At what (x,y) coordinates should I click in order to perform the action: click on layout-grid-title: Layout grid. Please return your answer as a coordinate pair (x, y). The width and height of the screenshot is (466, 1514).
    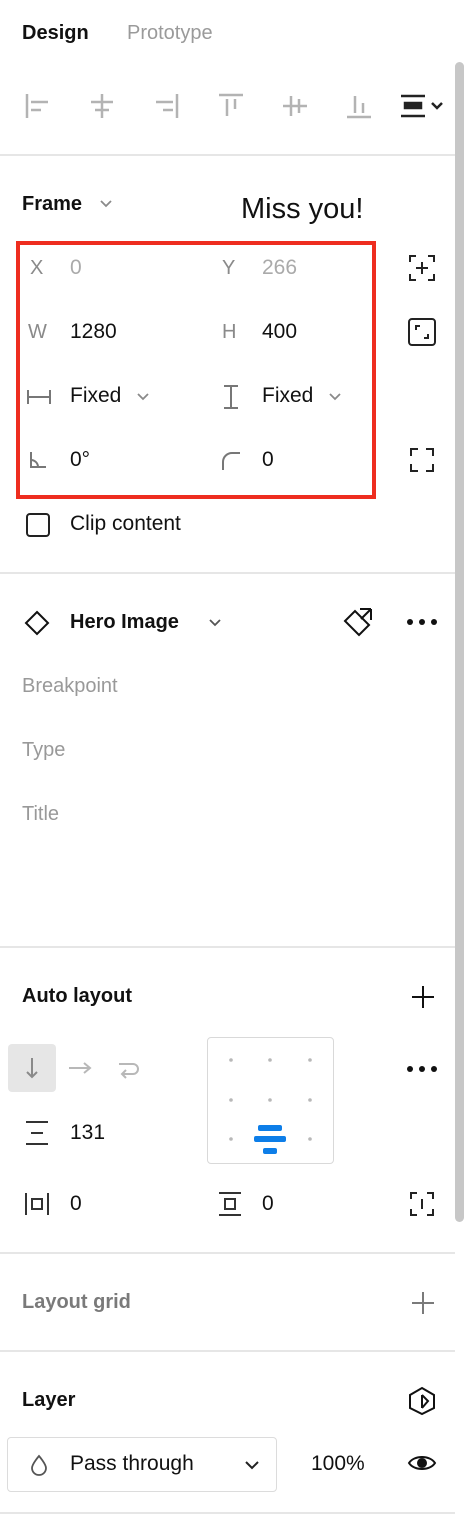
    Looking at the image, I should click on (76, 1302).